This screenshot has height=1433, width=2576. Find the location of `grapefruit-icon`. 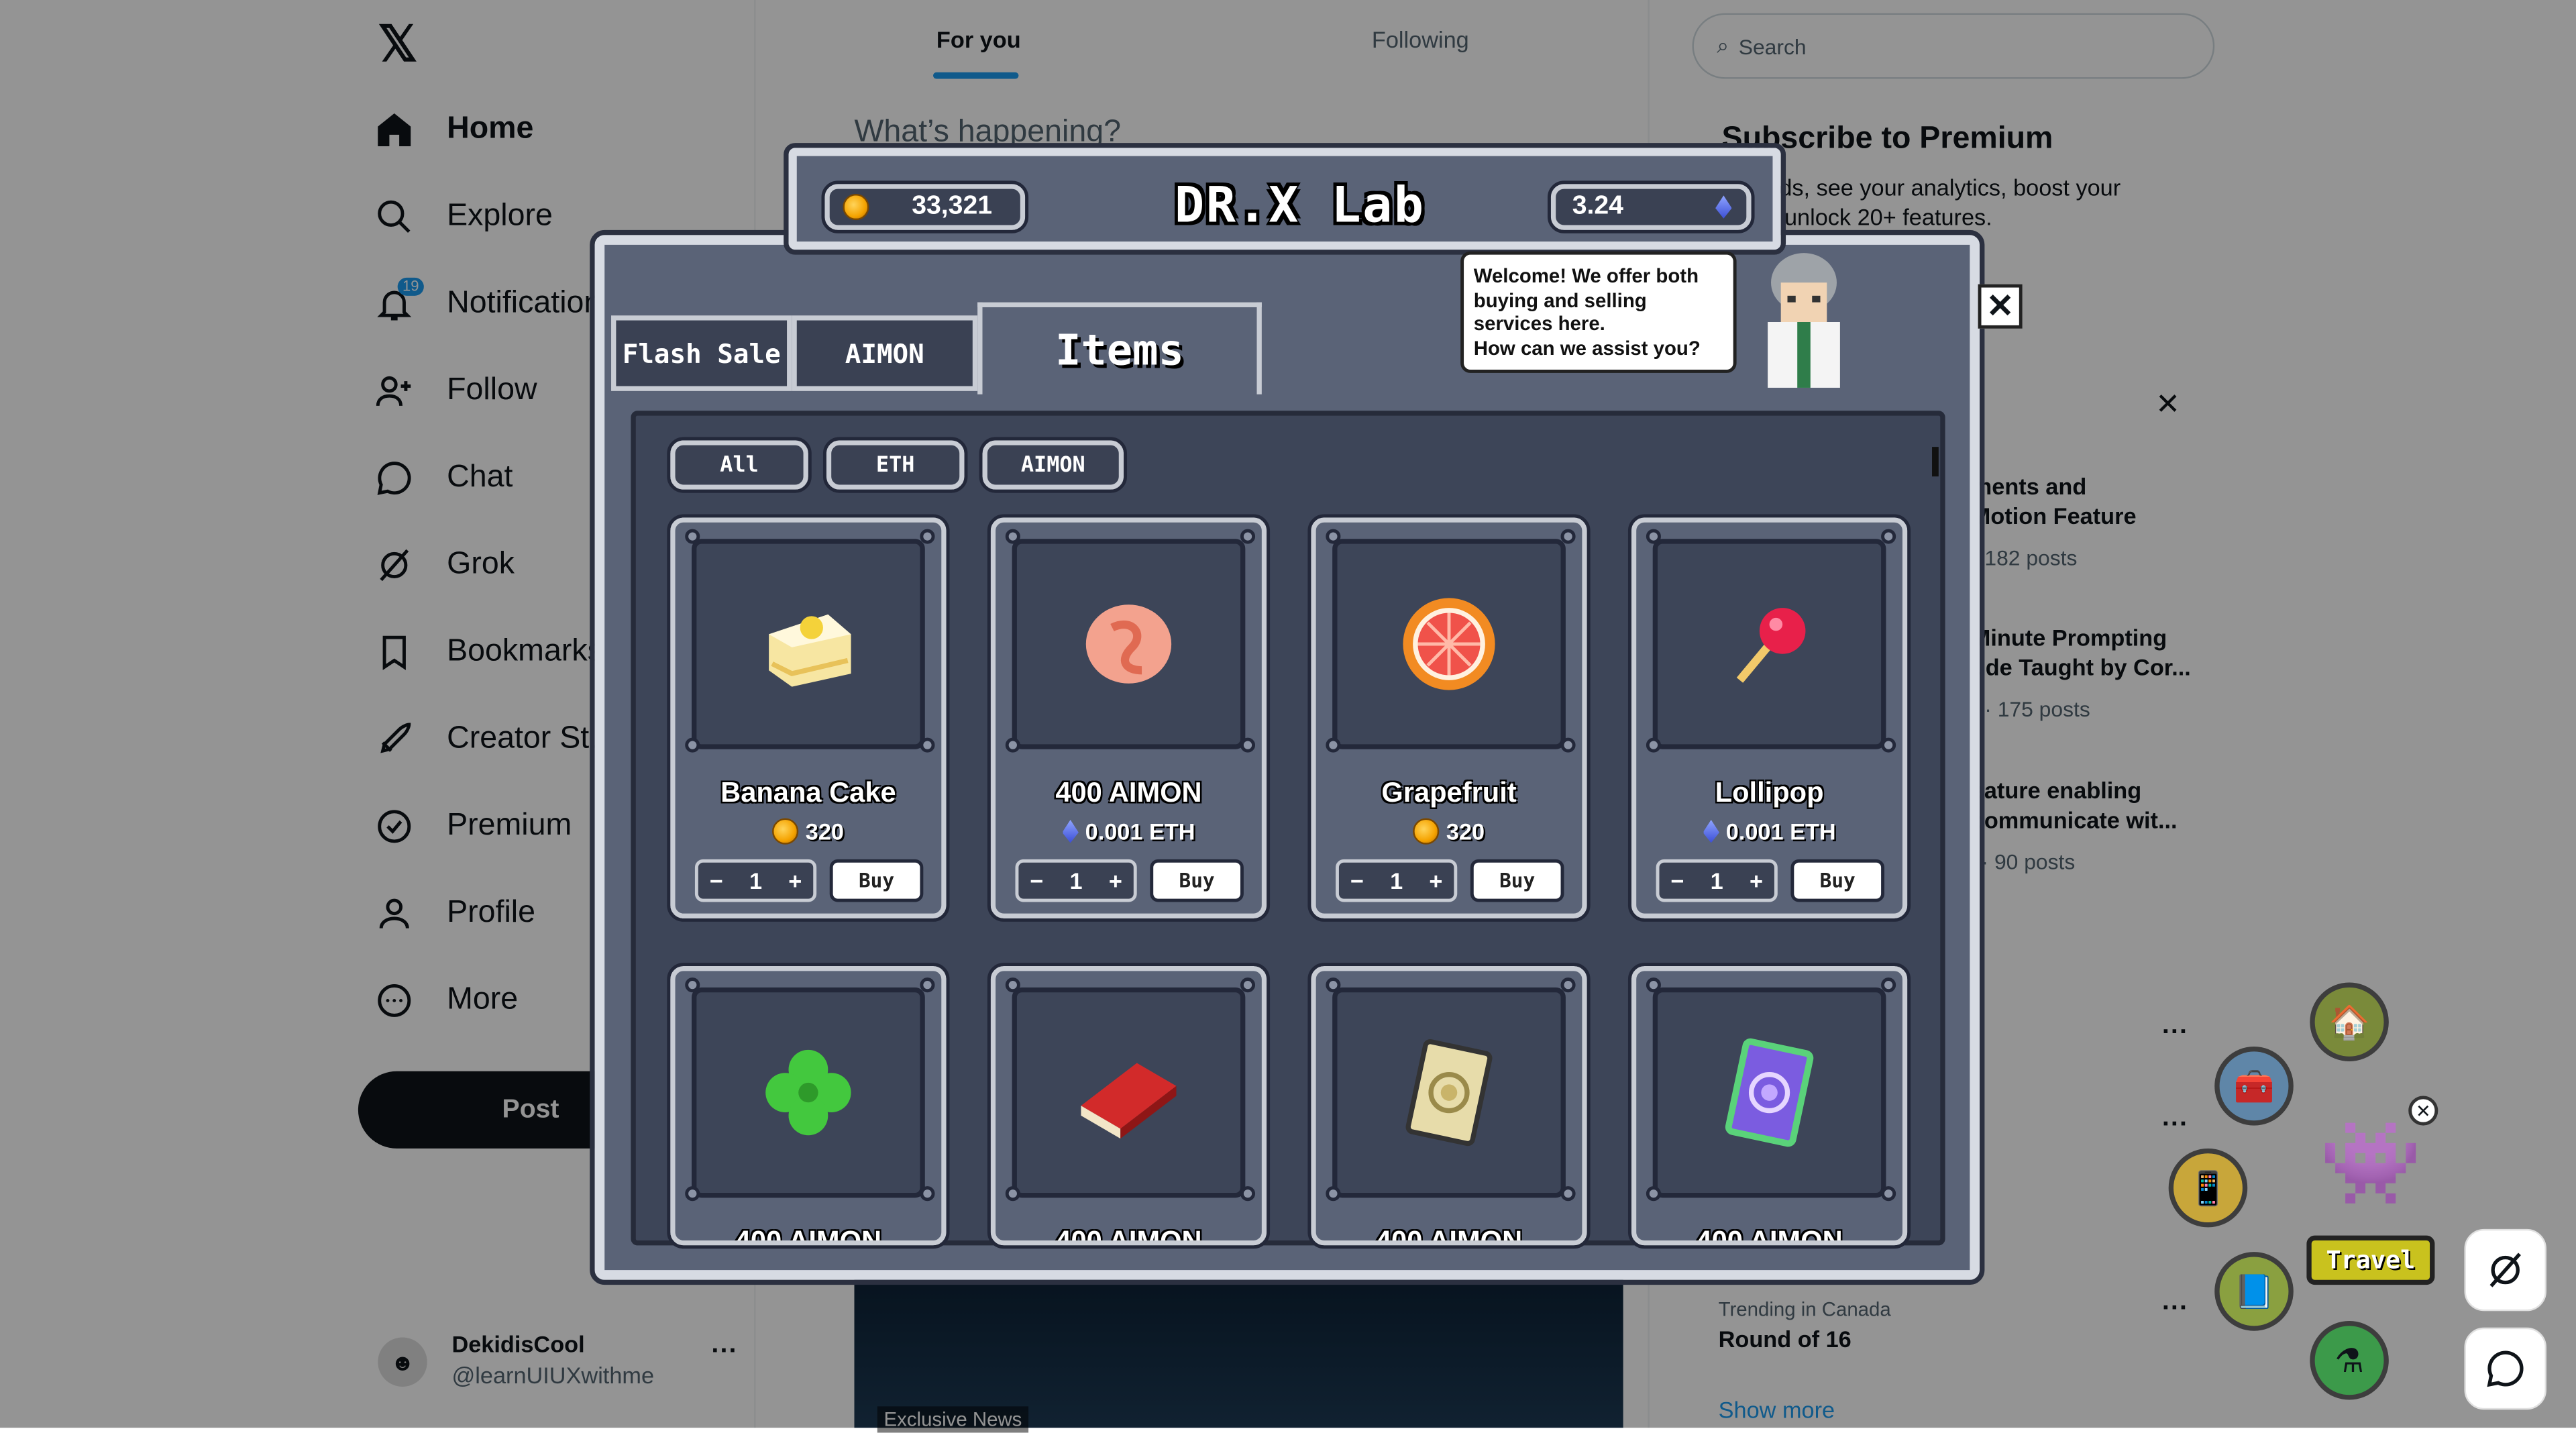

grapefruit-icon is located at coordinates (1449, 644).